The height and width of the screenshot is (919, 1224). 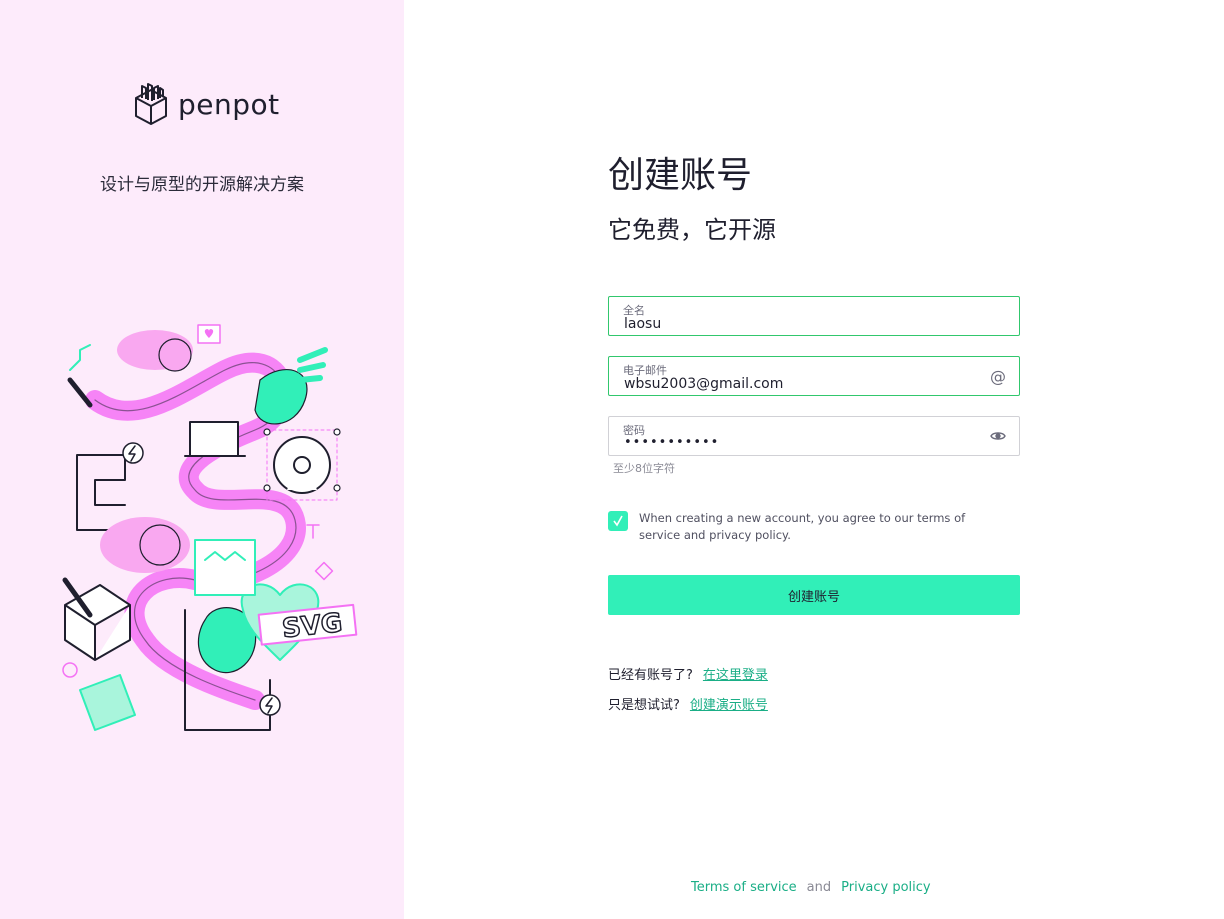 I want to click on page-title: 创建账号, so click(x=680, y=175).